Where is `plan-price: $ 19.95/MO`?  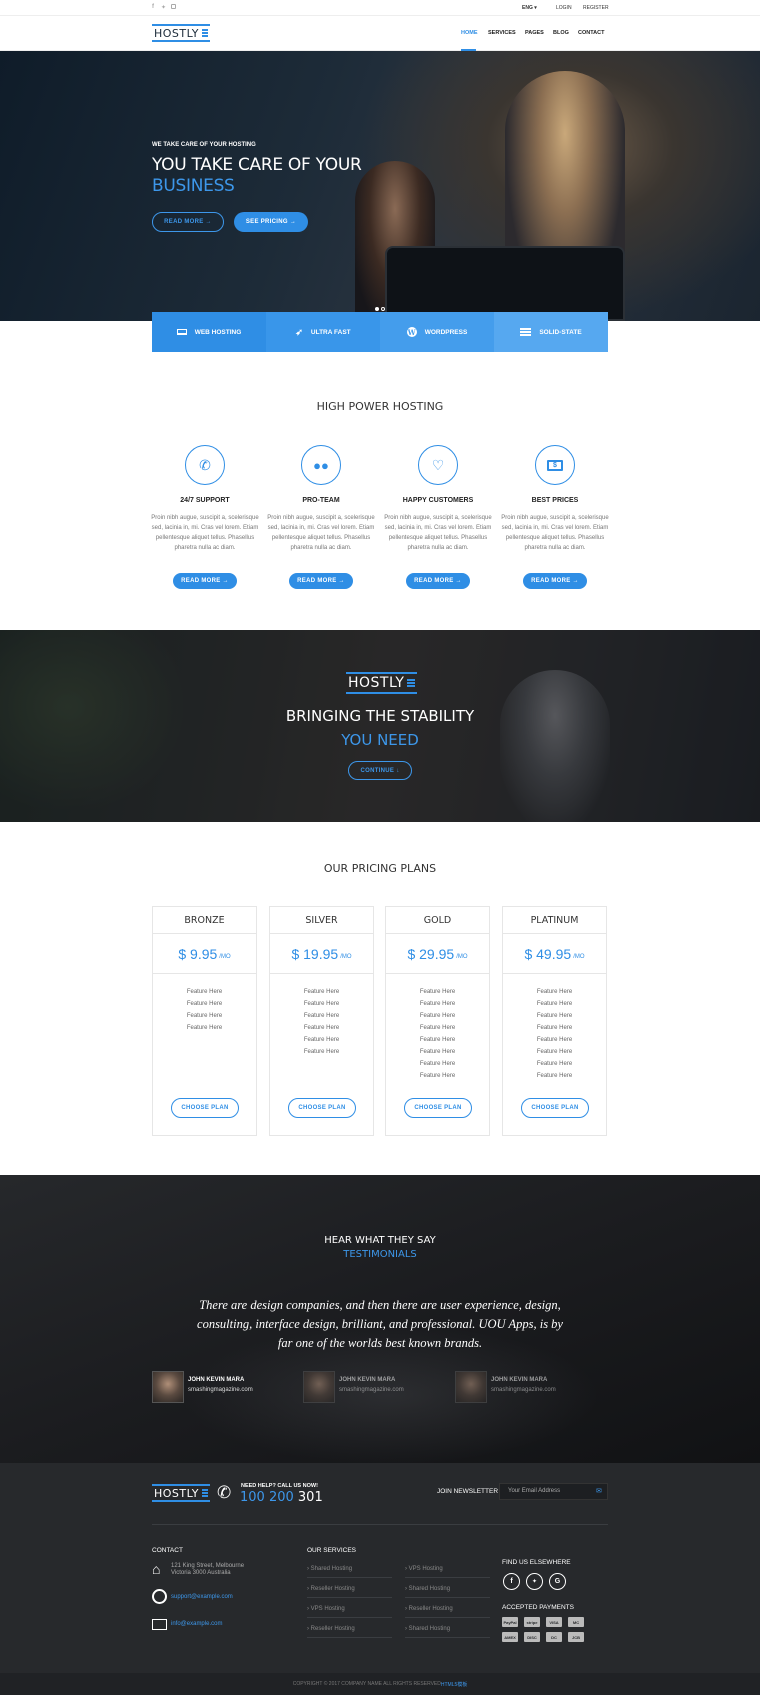
plan-price: $ 19.95/MO is located at coordinates (321, 954).